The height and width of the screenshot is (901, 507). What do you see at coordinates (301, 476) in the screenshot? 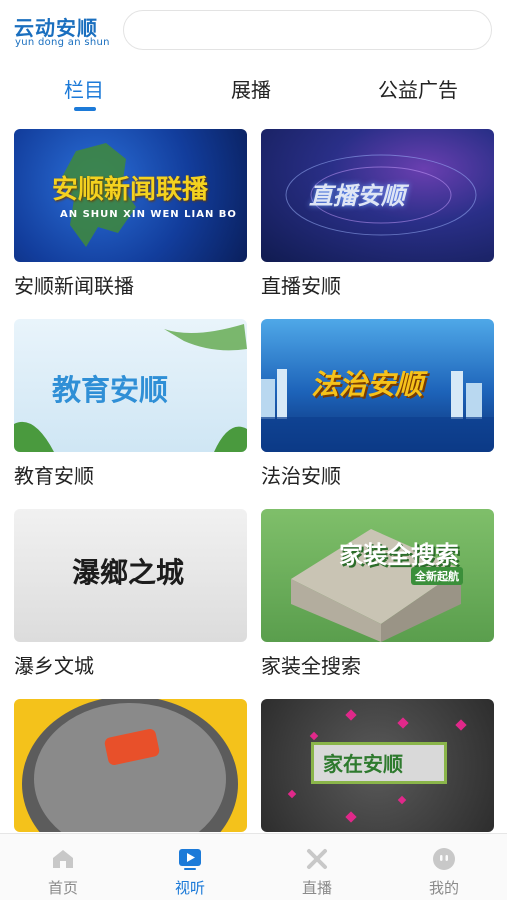
I see `program-title: 法治安顺` at bounding box center [301, 476].